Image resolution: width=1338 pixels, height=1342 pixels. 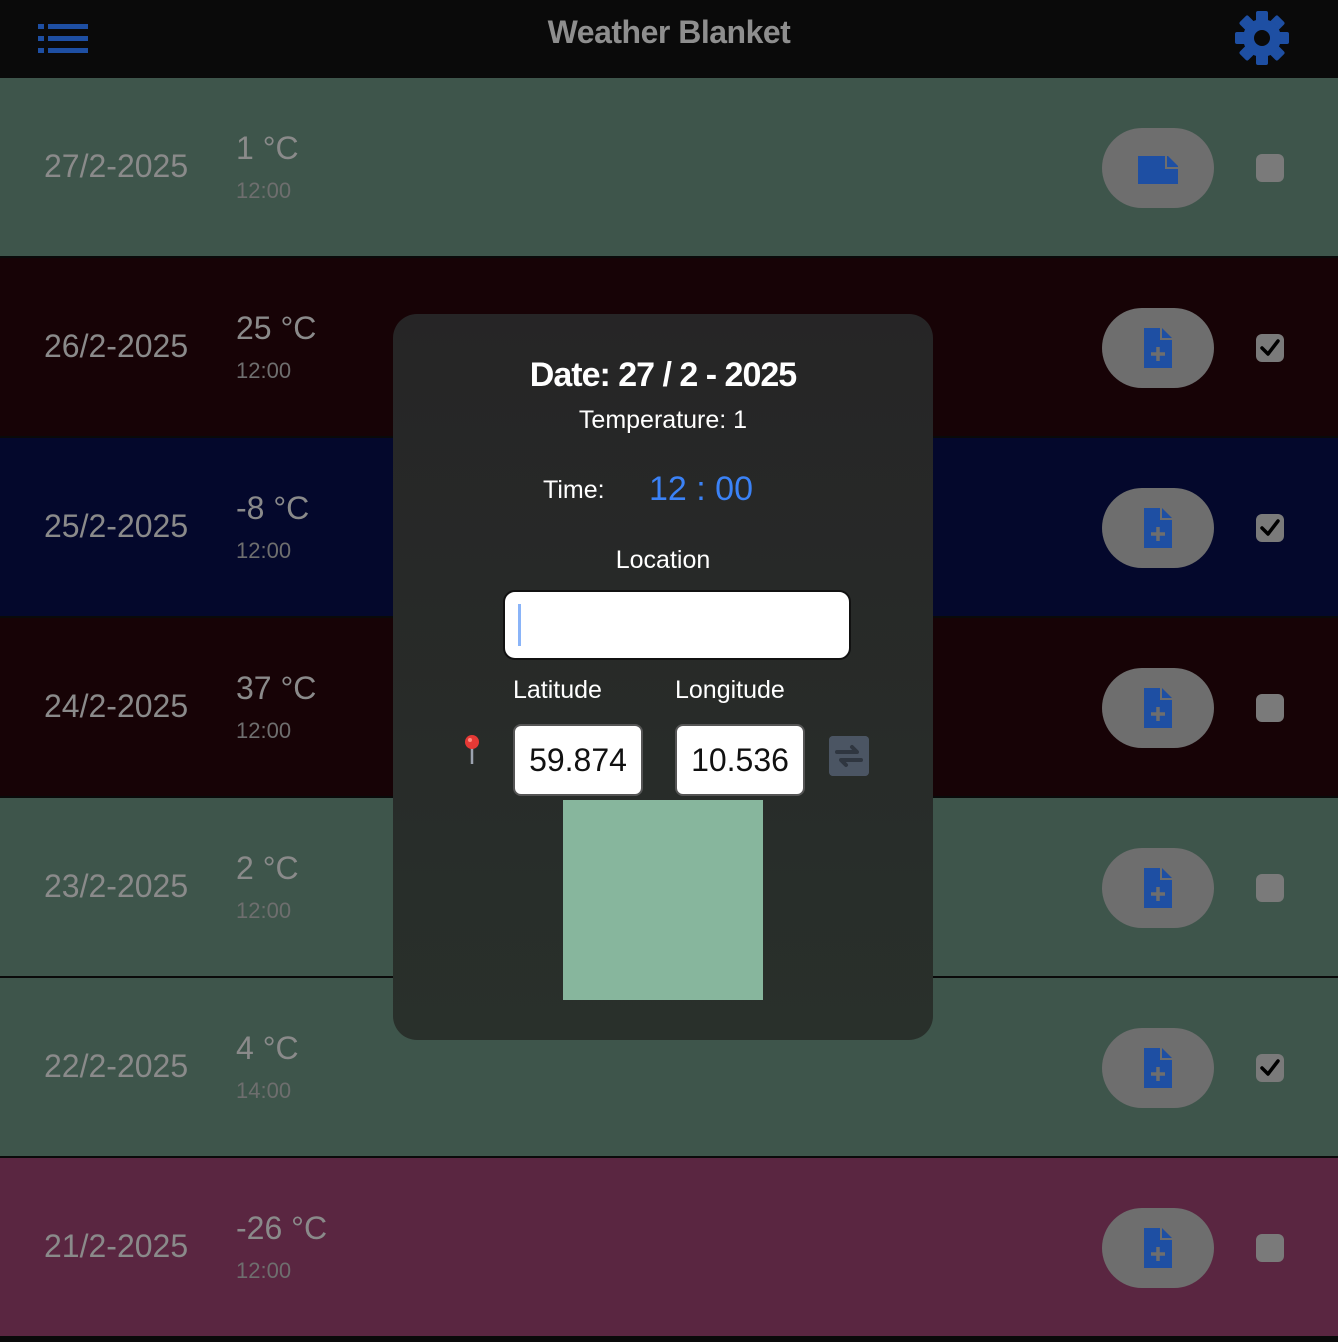 I want to click on location-input, so click(x=677, y=625).